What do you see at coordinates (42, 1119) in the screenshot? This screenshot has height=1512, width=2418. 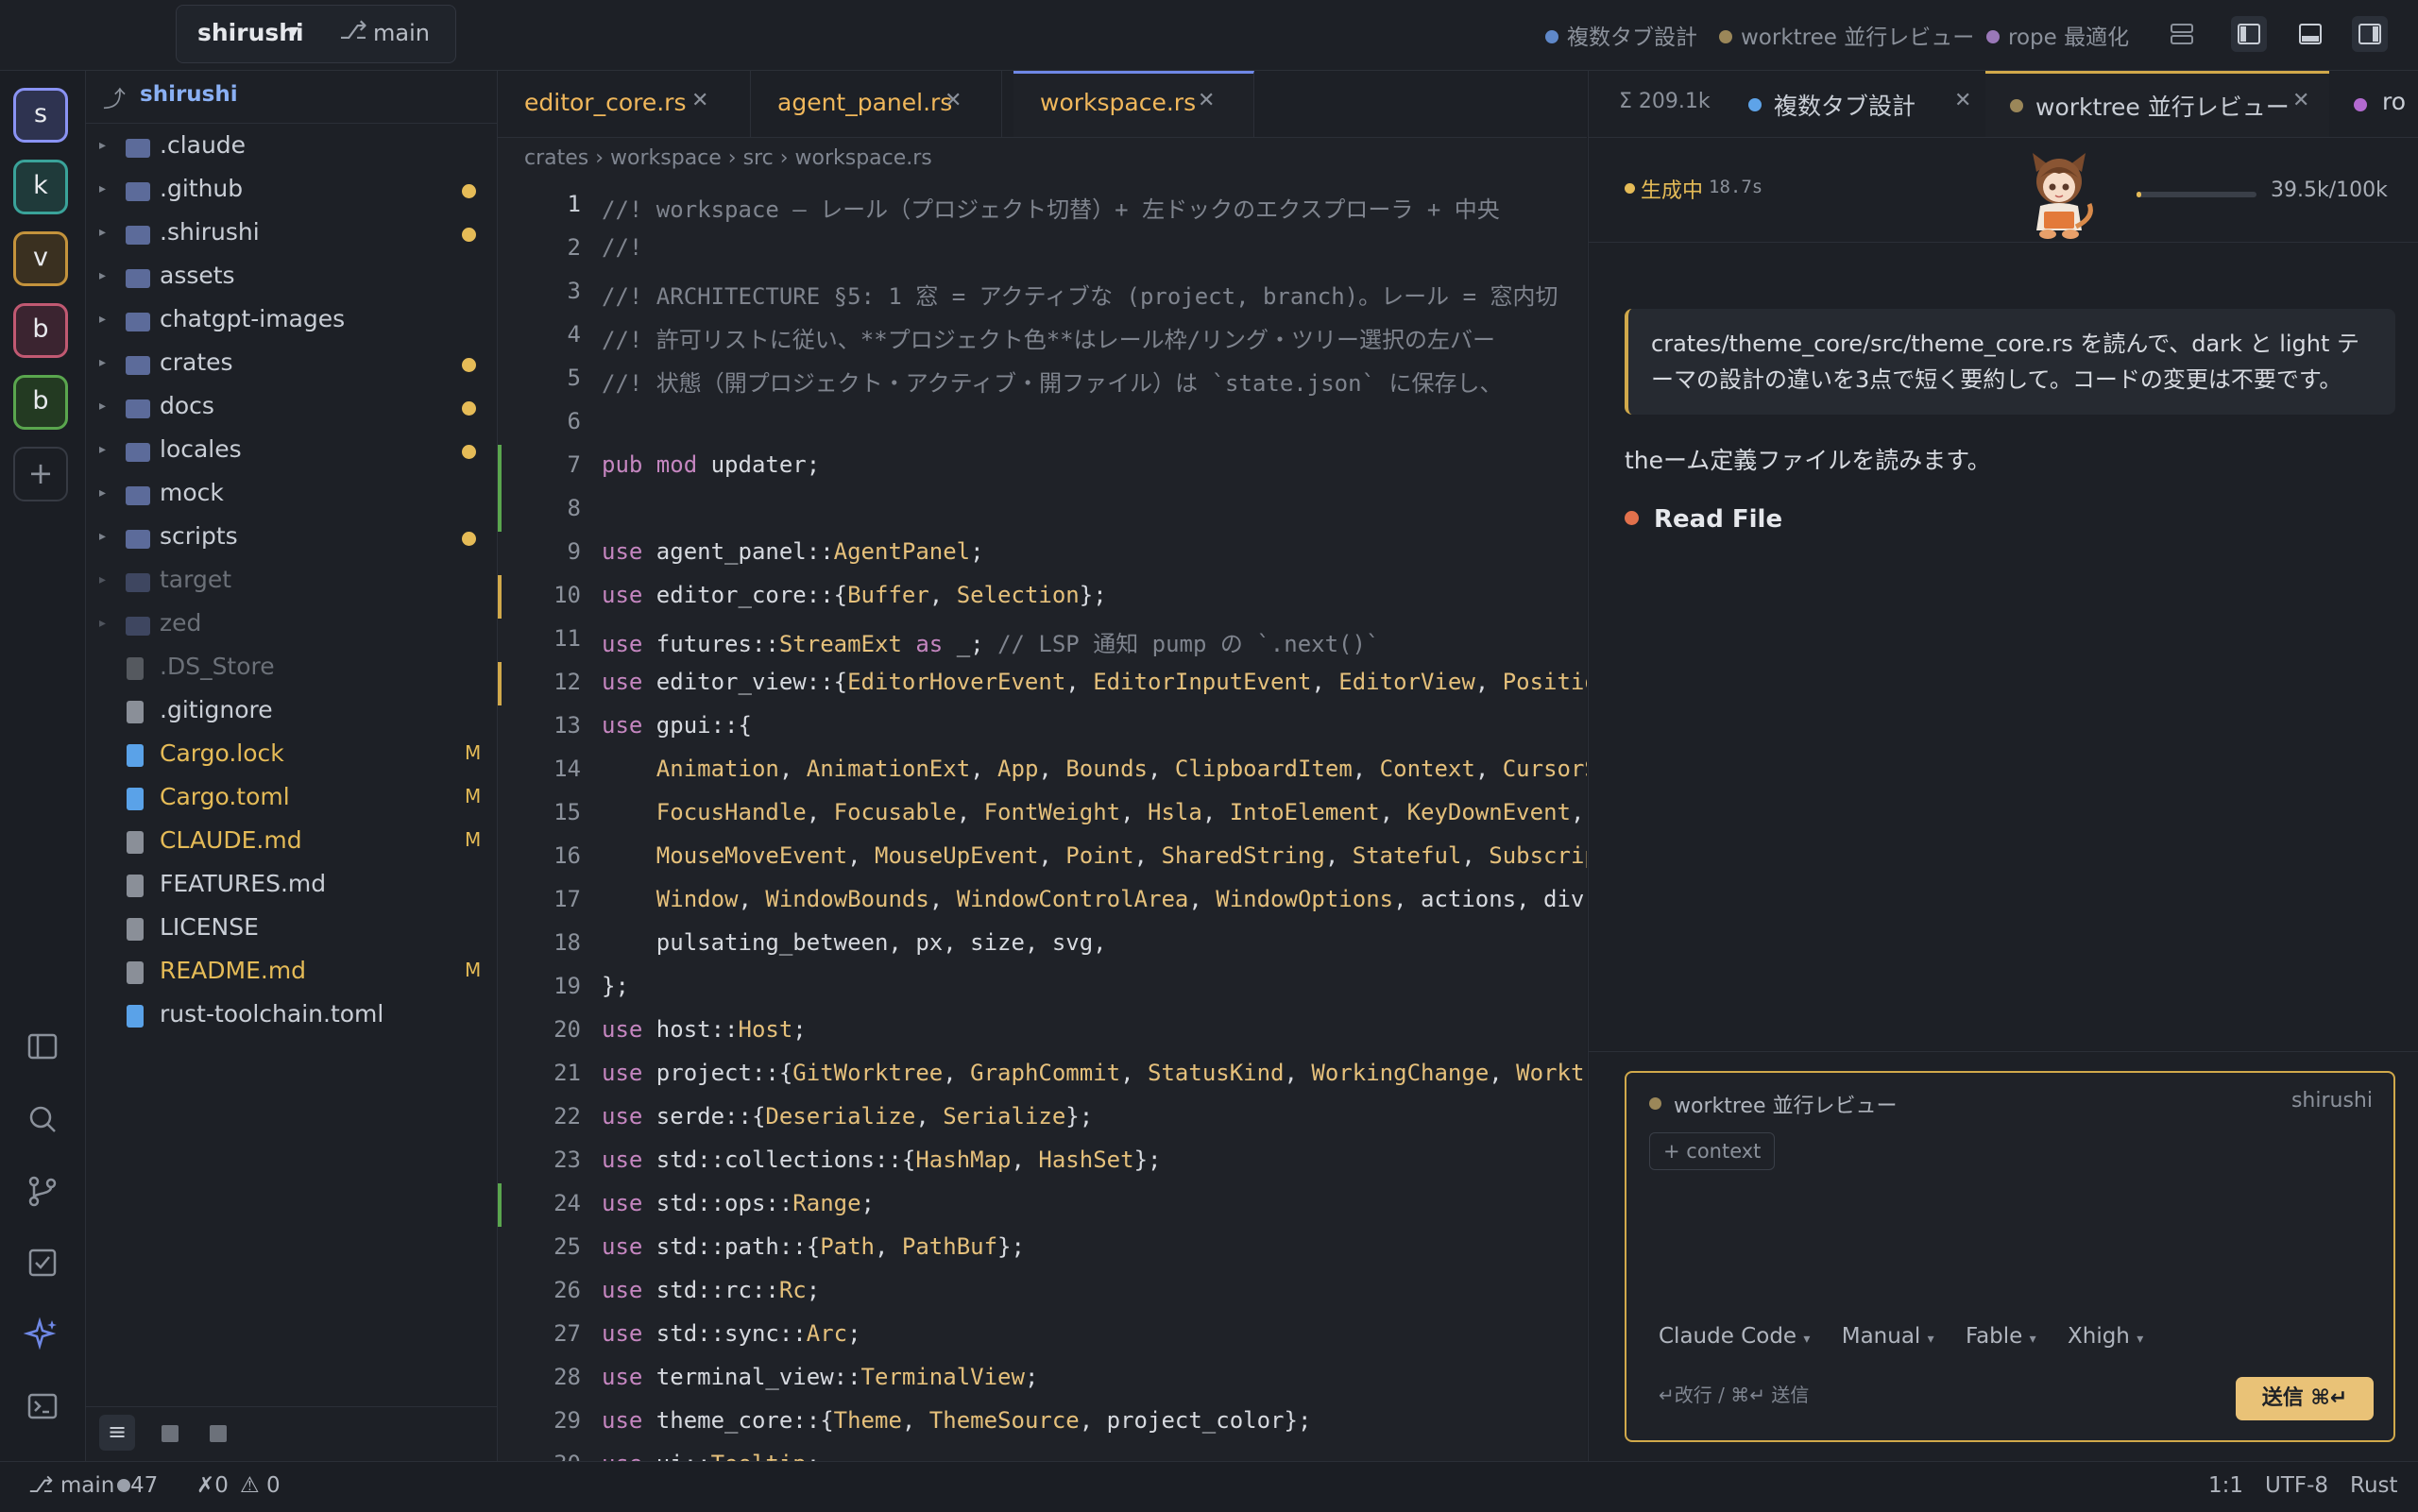 I see `search-icon` at bounding box center [42, 1119].